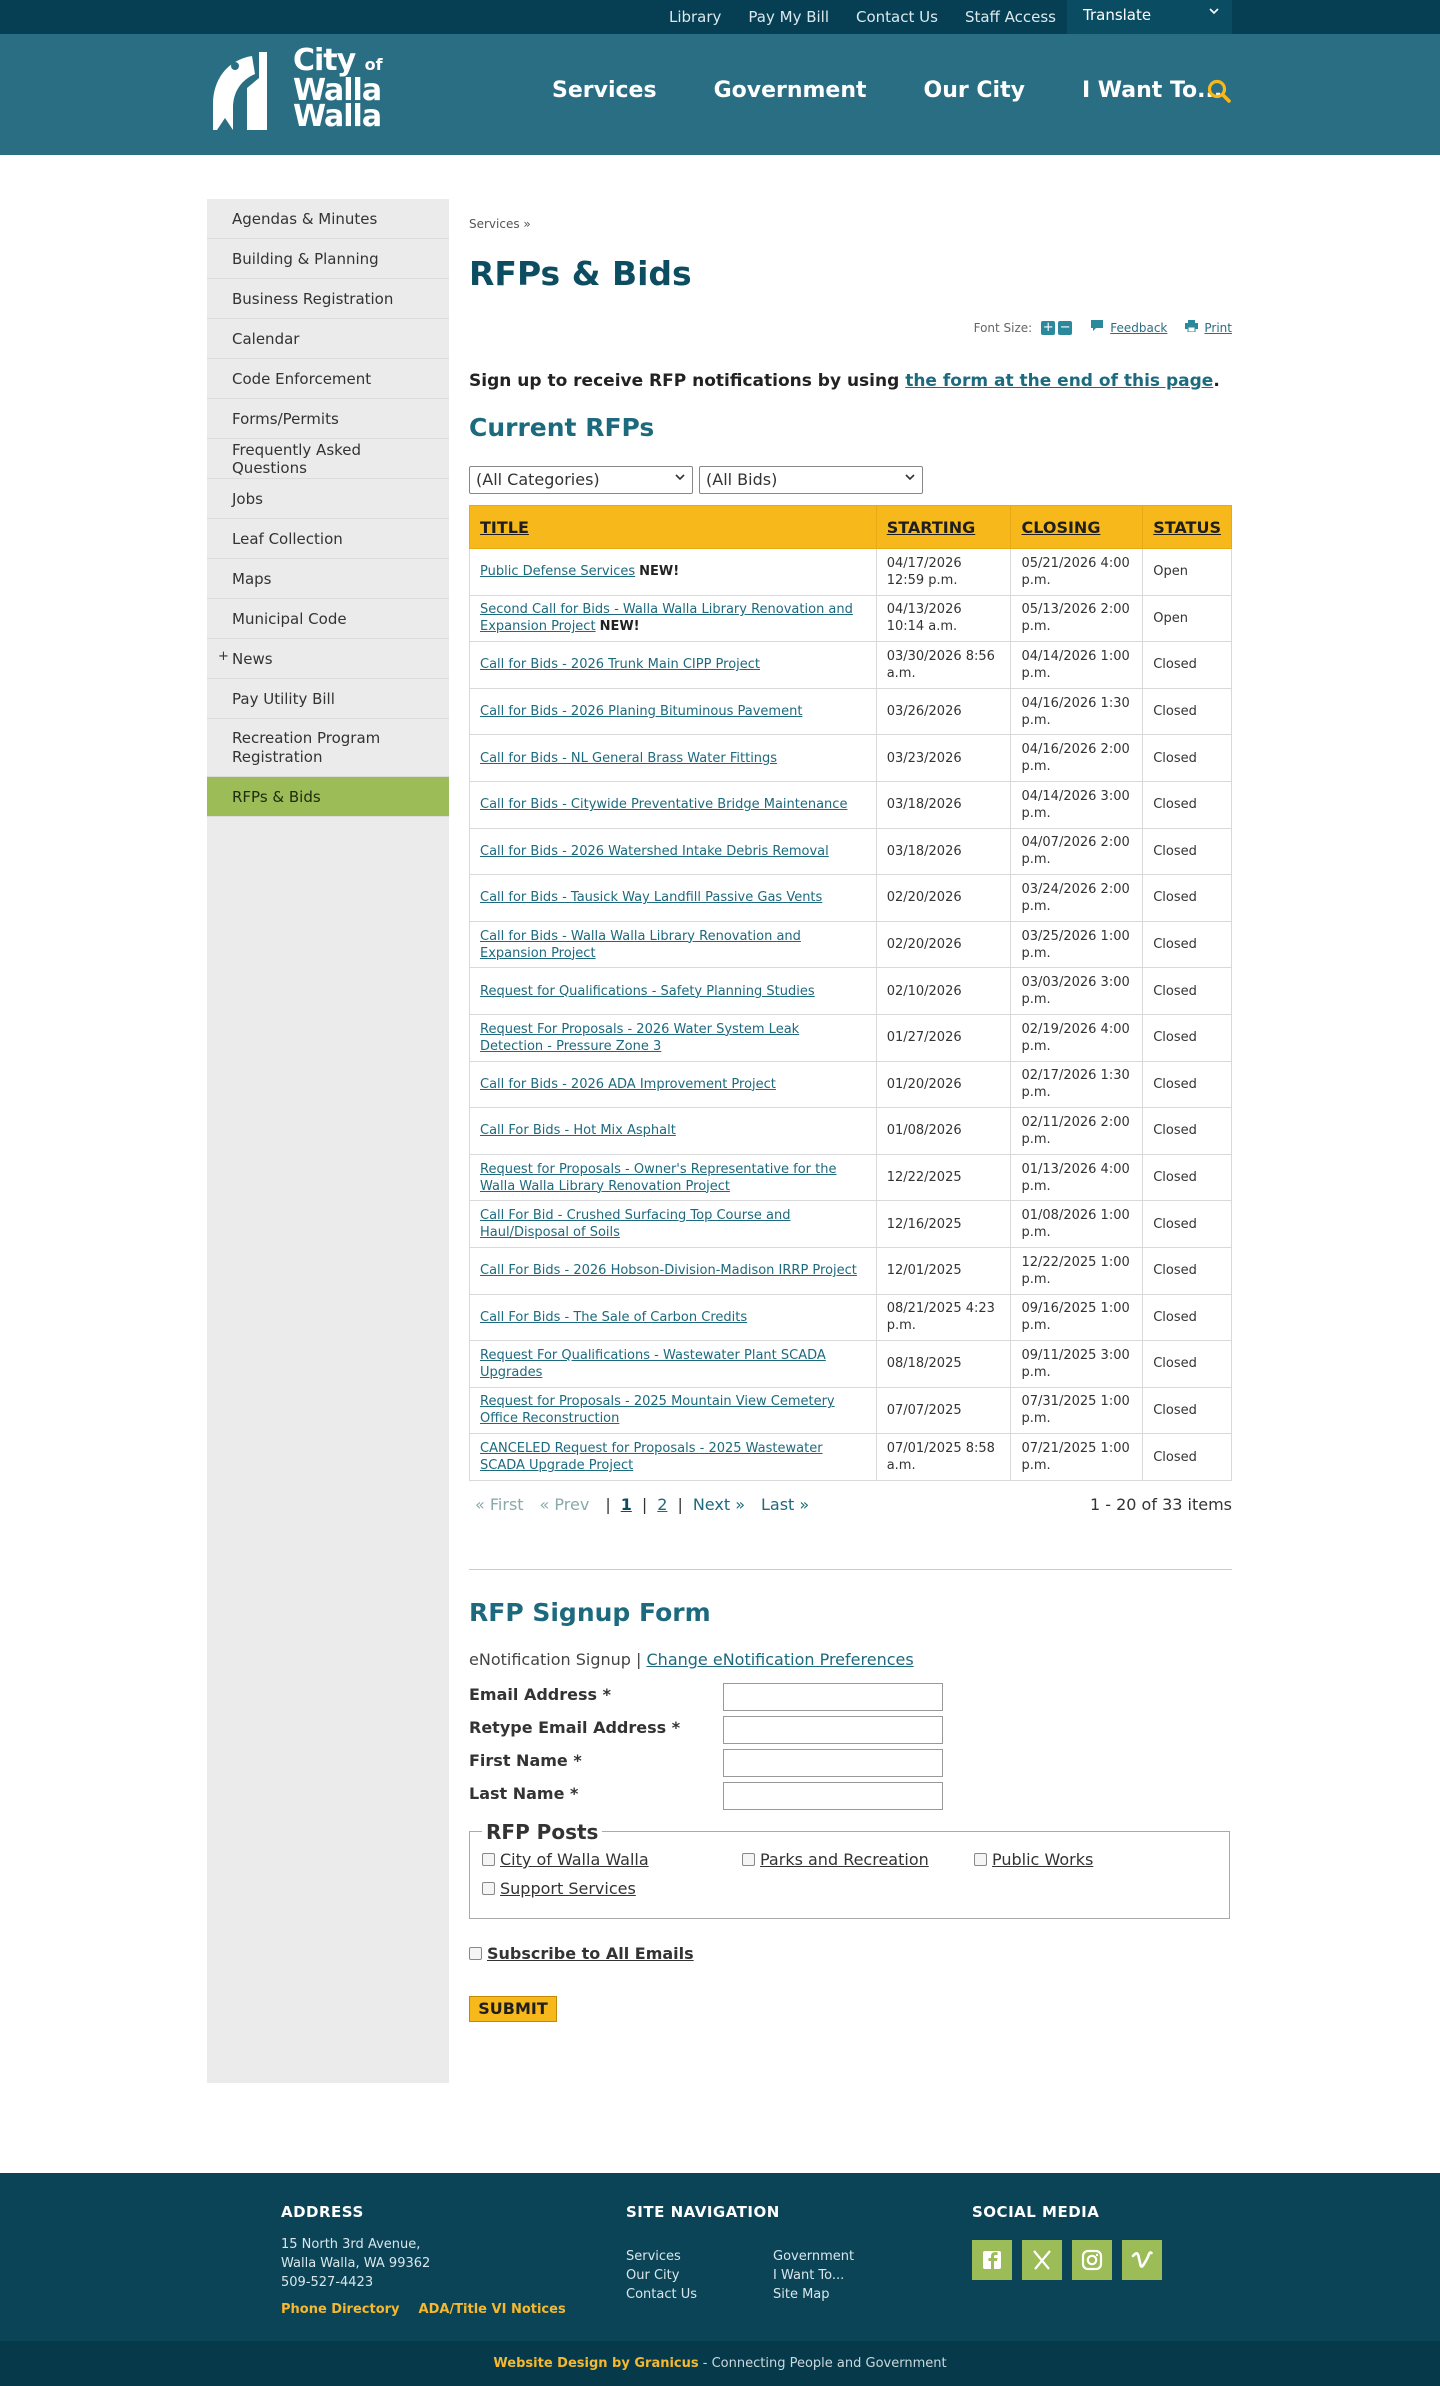  I want to click on signup-form-link: the form at the end of this page, so click(1059, 381).